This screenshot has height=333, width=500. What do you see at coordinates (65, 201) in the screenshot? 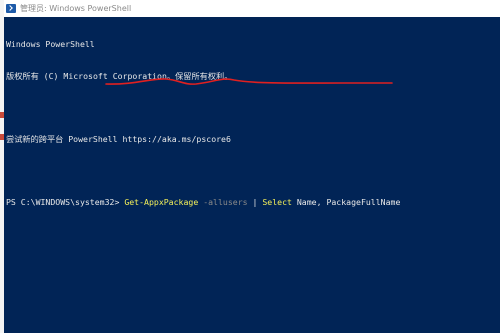
I see `prompt-text: PS C:\WINDOWS\system32>` at bounding box center [65, 201].